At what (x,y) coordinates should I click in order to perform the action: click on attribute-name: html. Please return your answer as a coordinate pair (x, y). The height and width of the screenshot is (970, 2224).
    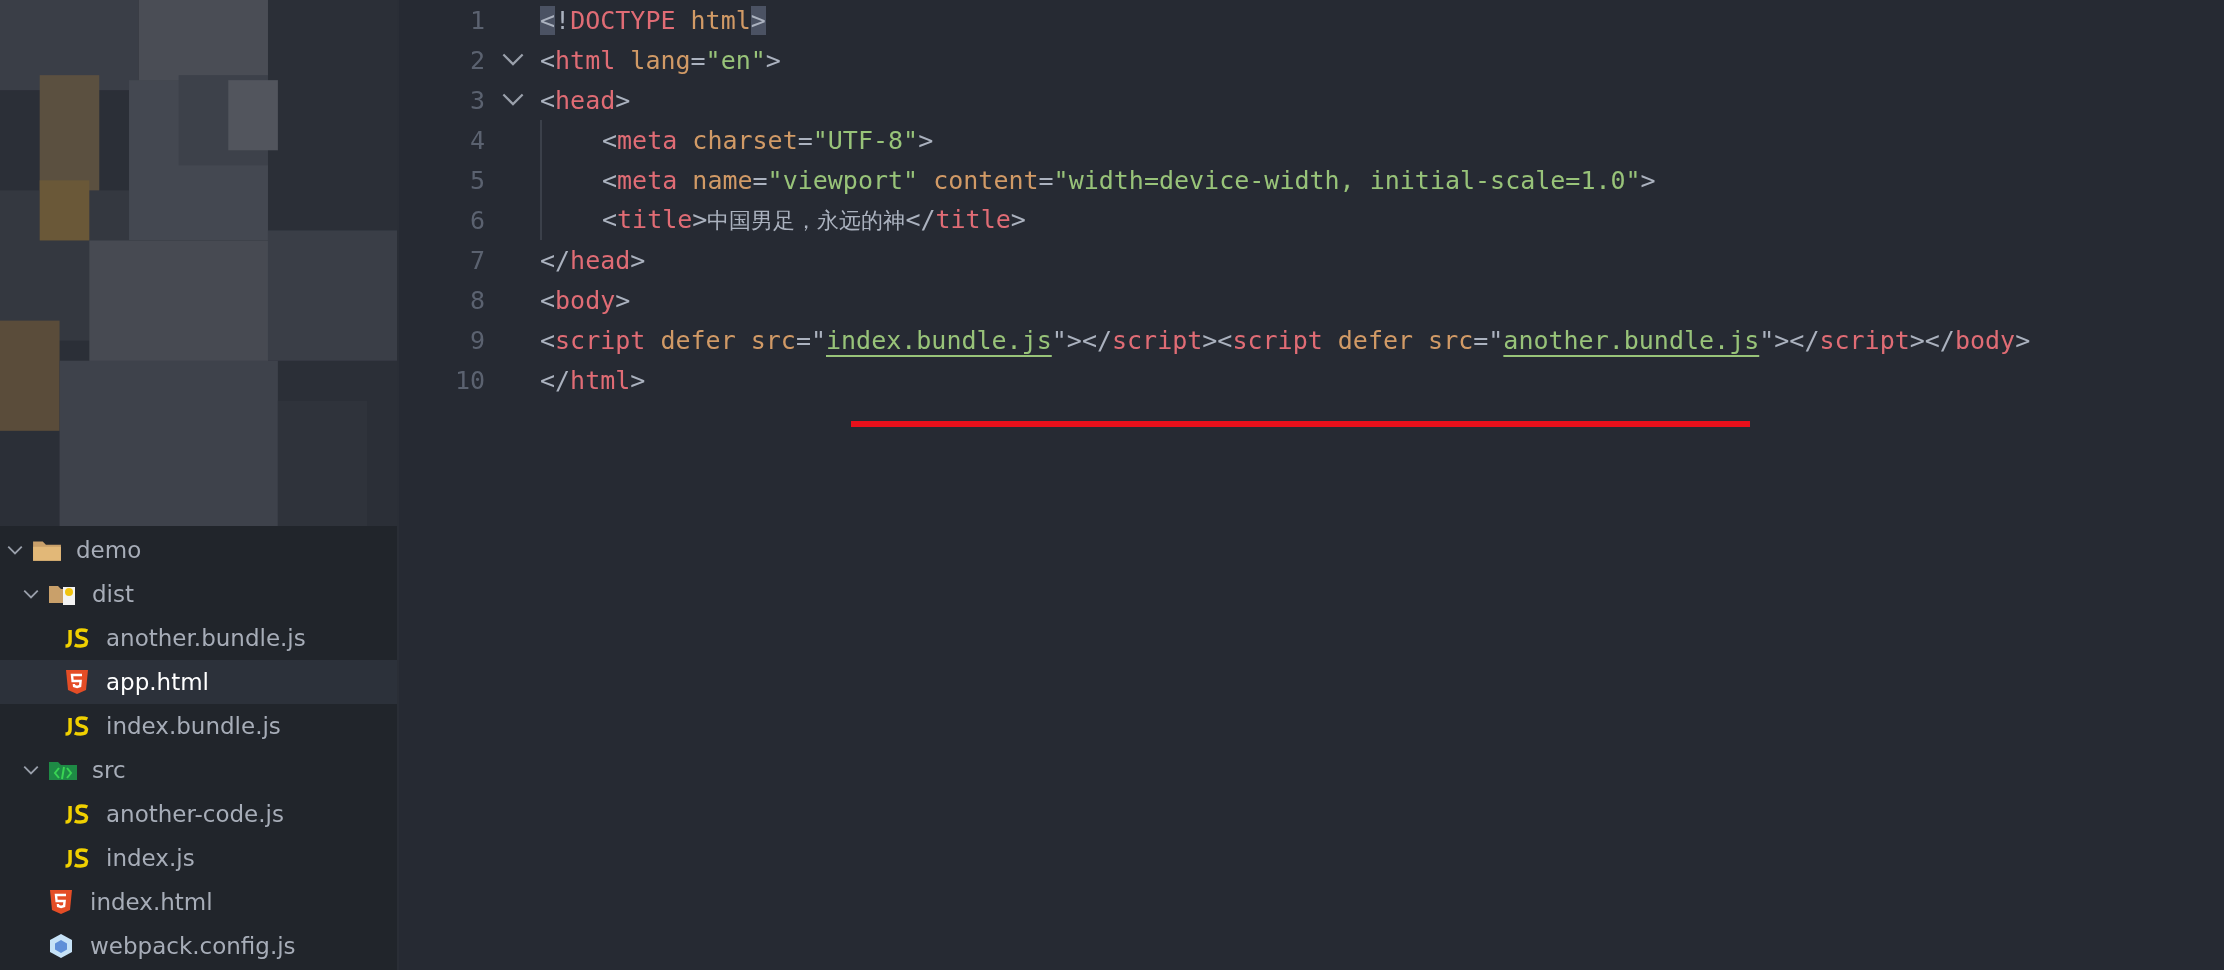
    Looking at the image, I should click on (720, 20).